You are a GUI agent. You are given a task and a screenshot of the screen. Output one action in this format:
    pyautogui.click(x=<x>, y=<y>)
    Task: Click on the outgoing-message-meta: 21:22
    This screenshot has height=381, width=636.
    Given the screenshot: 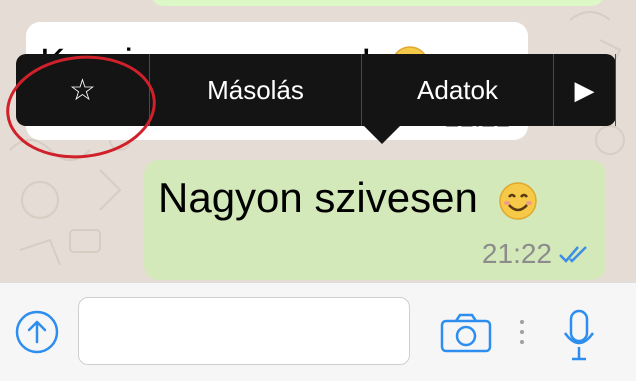 What is the action you would take?
    pyautogui.click(x=537, y=254)
    